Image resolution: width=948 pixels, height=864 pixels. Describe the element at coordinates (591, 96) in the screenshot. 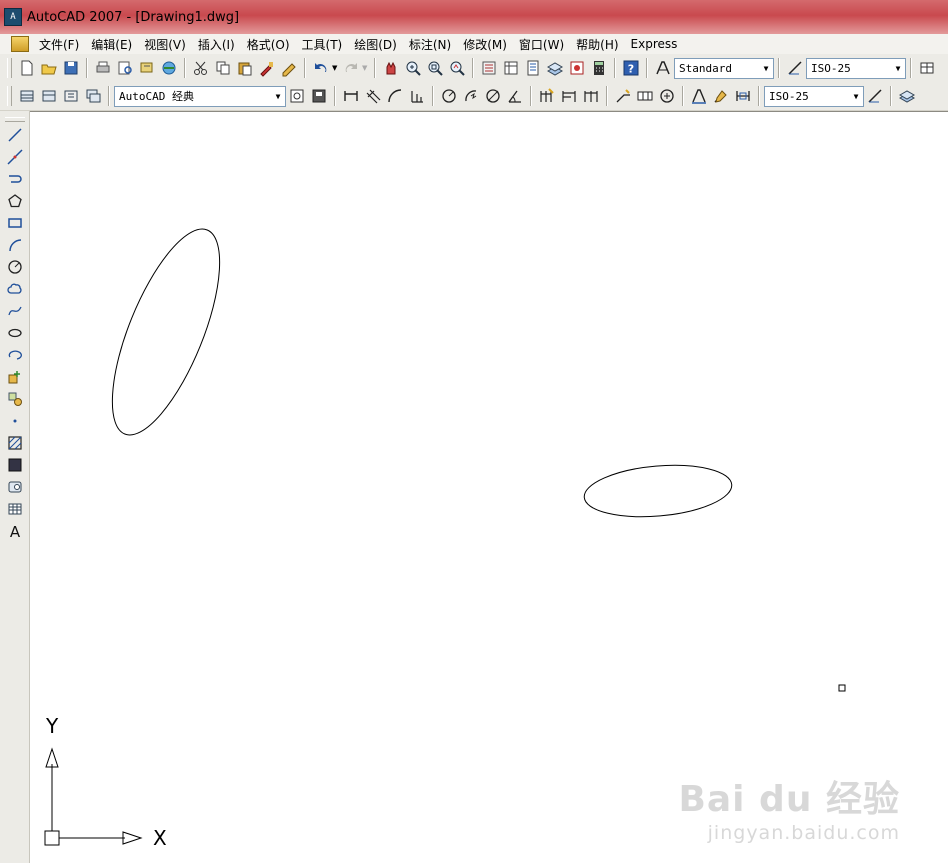

I see `continue-dimension-icon` at that location.